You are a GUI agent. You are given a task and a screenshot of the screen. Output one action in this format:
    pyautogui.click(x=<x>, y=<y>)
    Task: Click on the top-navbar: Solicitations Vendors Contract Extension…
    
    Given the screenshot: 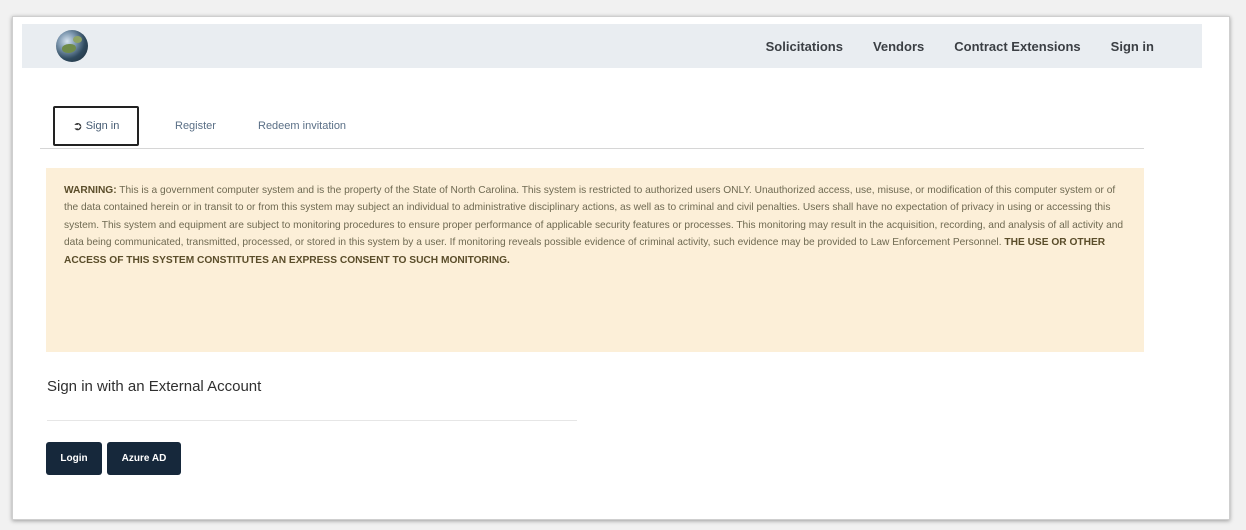 What is the action you would take?
    pyautogui.click(x=612, y=46)
    